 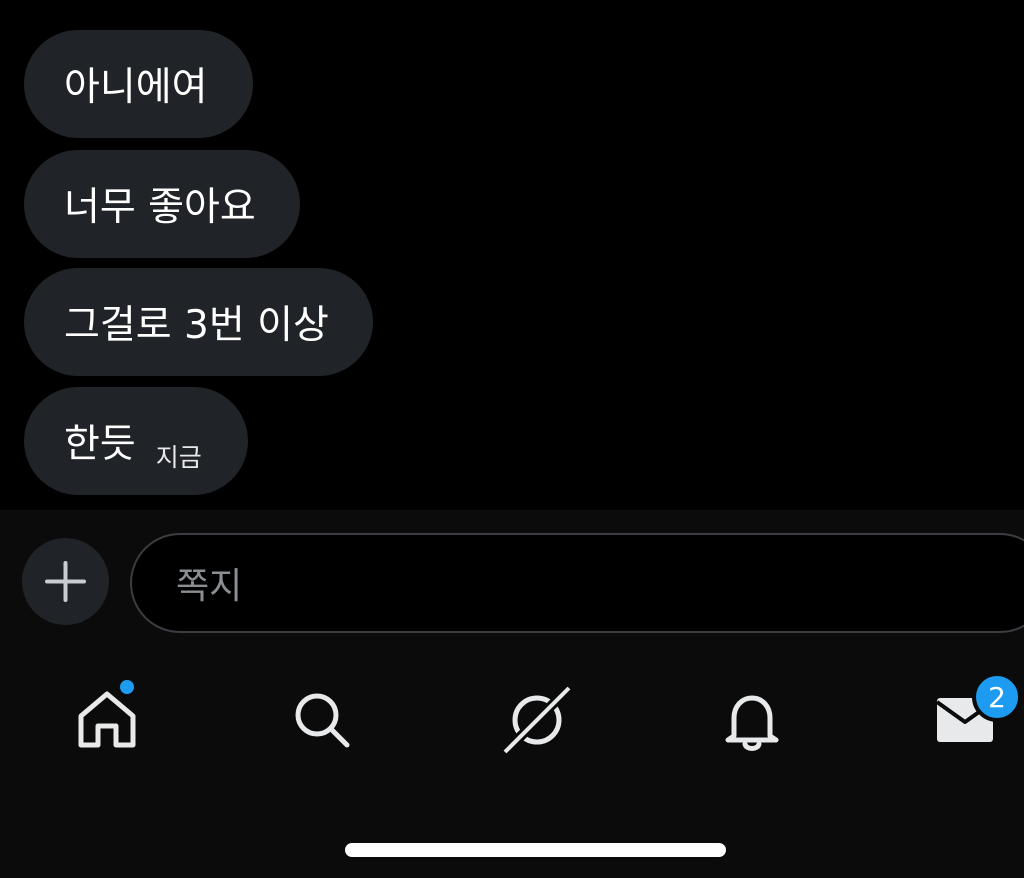 What do you see at coordinates (577, 583) in the screenshot?
I see `message-input: 쪽지` at bounding box center [577, 583].